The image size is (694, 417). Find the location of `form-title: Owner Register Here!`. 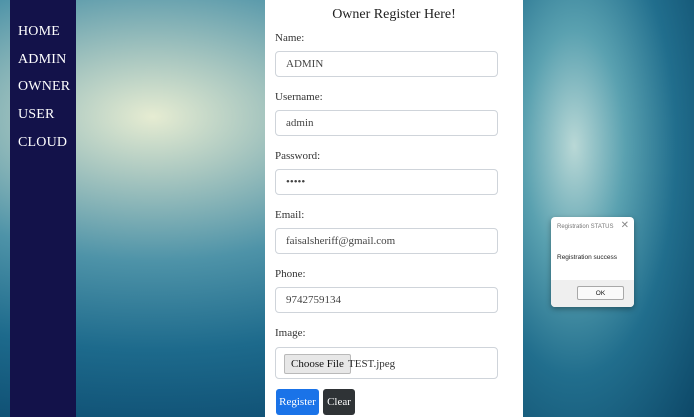

form-title: Owner Register Here! is located at coordinates (394, 14).